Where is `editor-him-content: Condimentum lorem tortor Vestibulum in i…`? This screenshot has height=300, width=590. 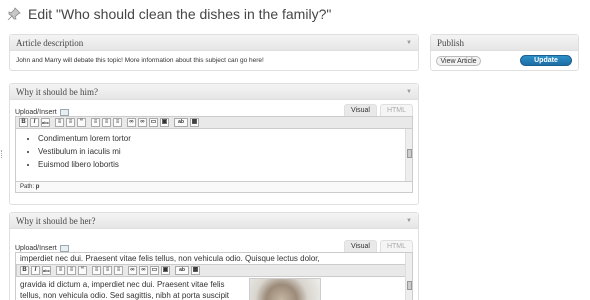
editor-him-content: Condimentum lorem tortor Vestibulum in i… is located at coordinates (214, 155).